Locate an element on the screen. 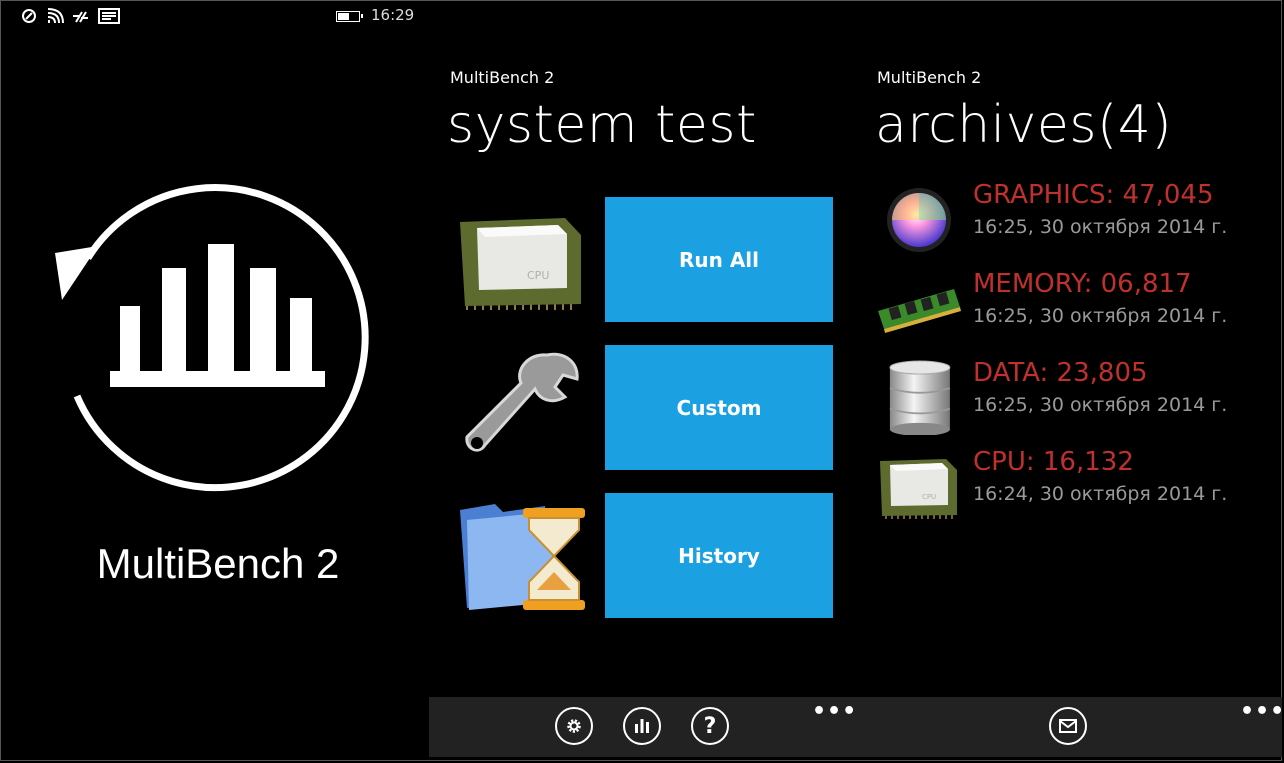 The image size is (1284, 763). app-bar: ? ••• ••• is located at coordinates (856, 727).